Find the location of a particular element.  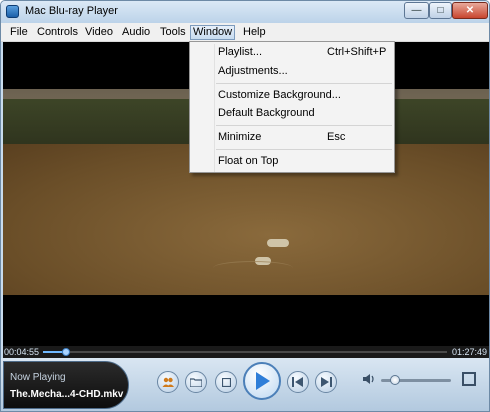

seek-bar: 00:04:55 01:27:49 is located at coordinates (246, 352).